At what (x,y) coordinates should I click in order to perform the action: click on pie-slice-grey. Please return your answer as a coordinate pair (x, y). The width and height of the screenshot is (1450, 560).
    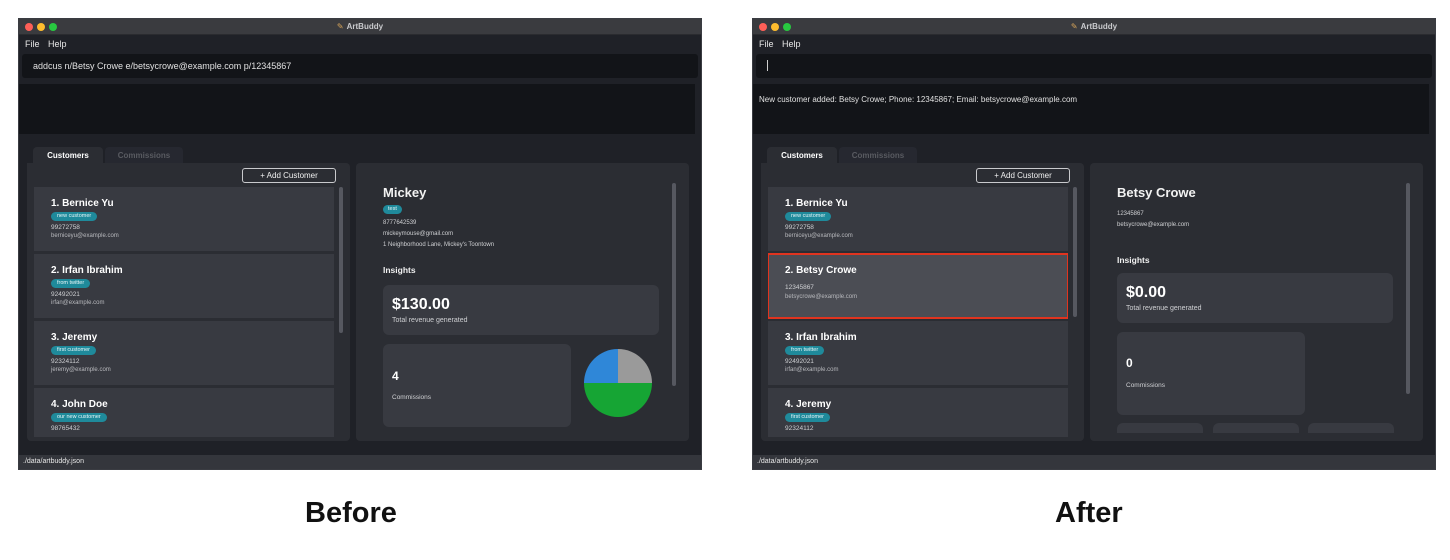
    Looking at the image, I should click on (635, 366).